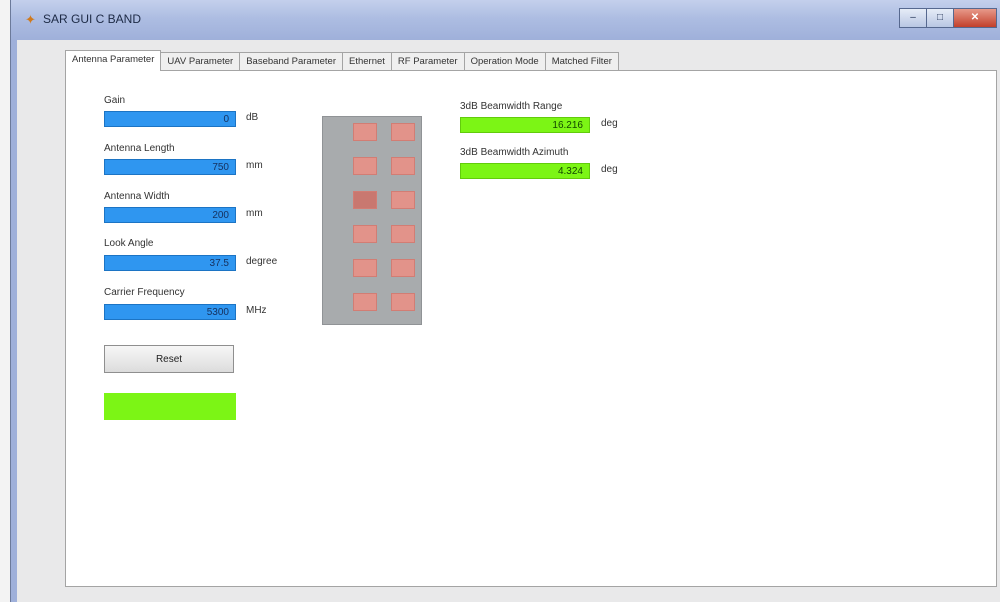 This screenshot has height=602, width=1000. Describe the element at coordinates (254, 213) in the screenshot. I see `antenna-width-unit: mm` at that location.